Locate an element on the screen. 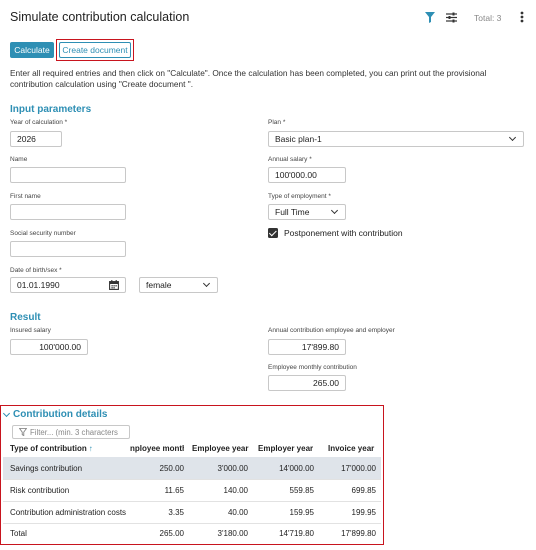  column-header-invoice-year: Invoice year is located at coordinates (351, 448).